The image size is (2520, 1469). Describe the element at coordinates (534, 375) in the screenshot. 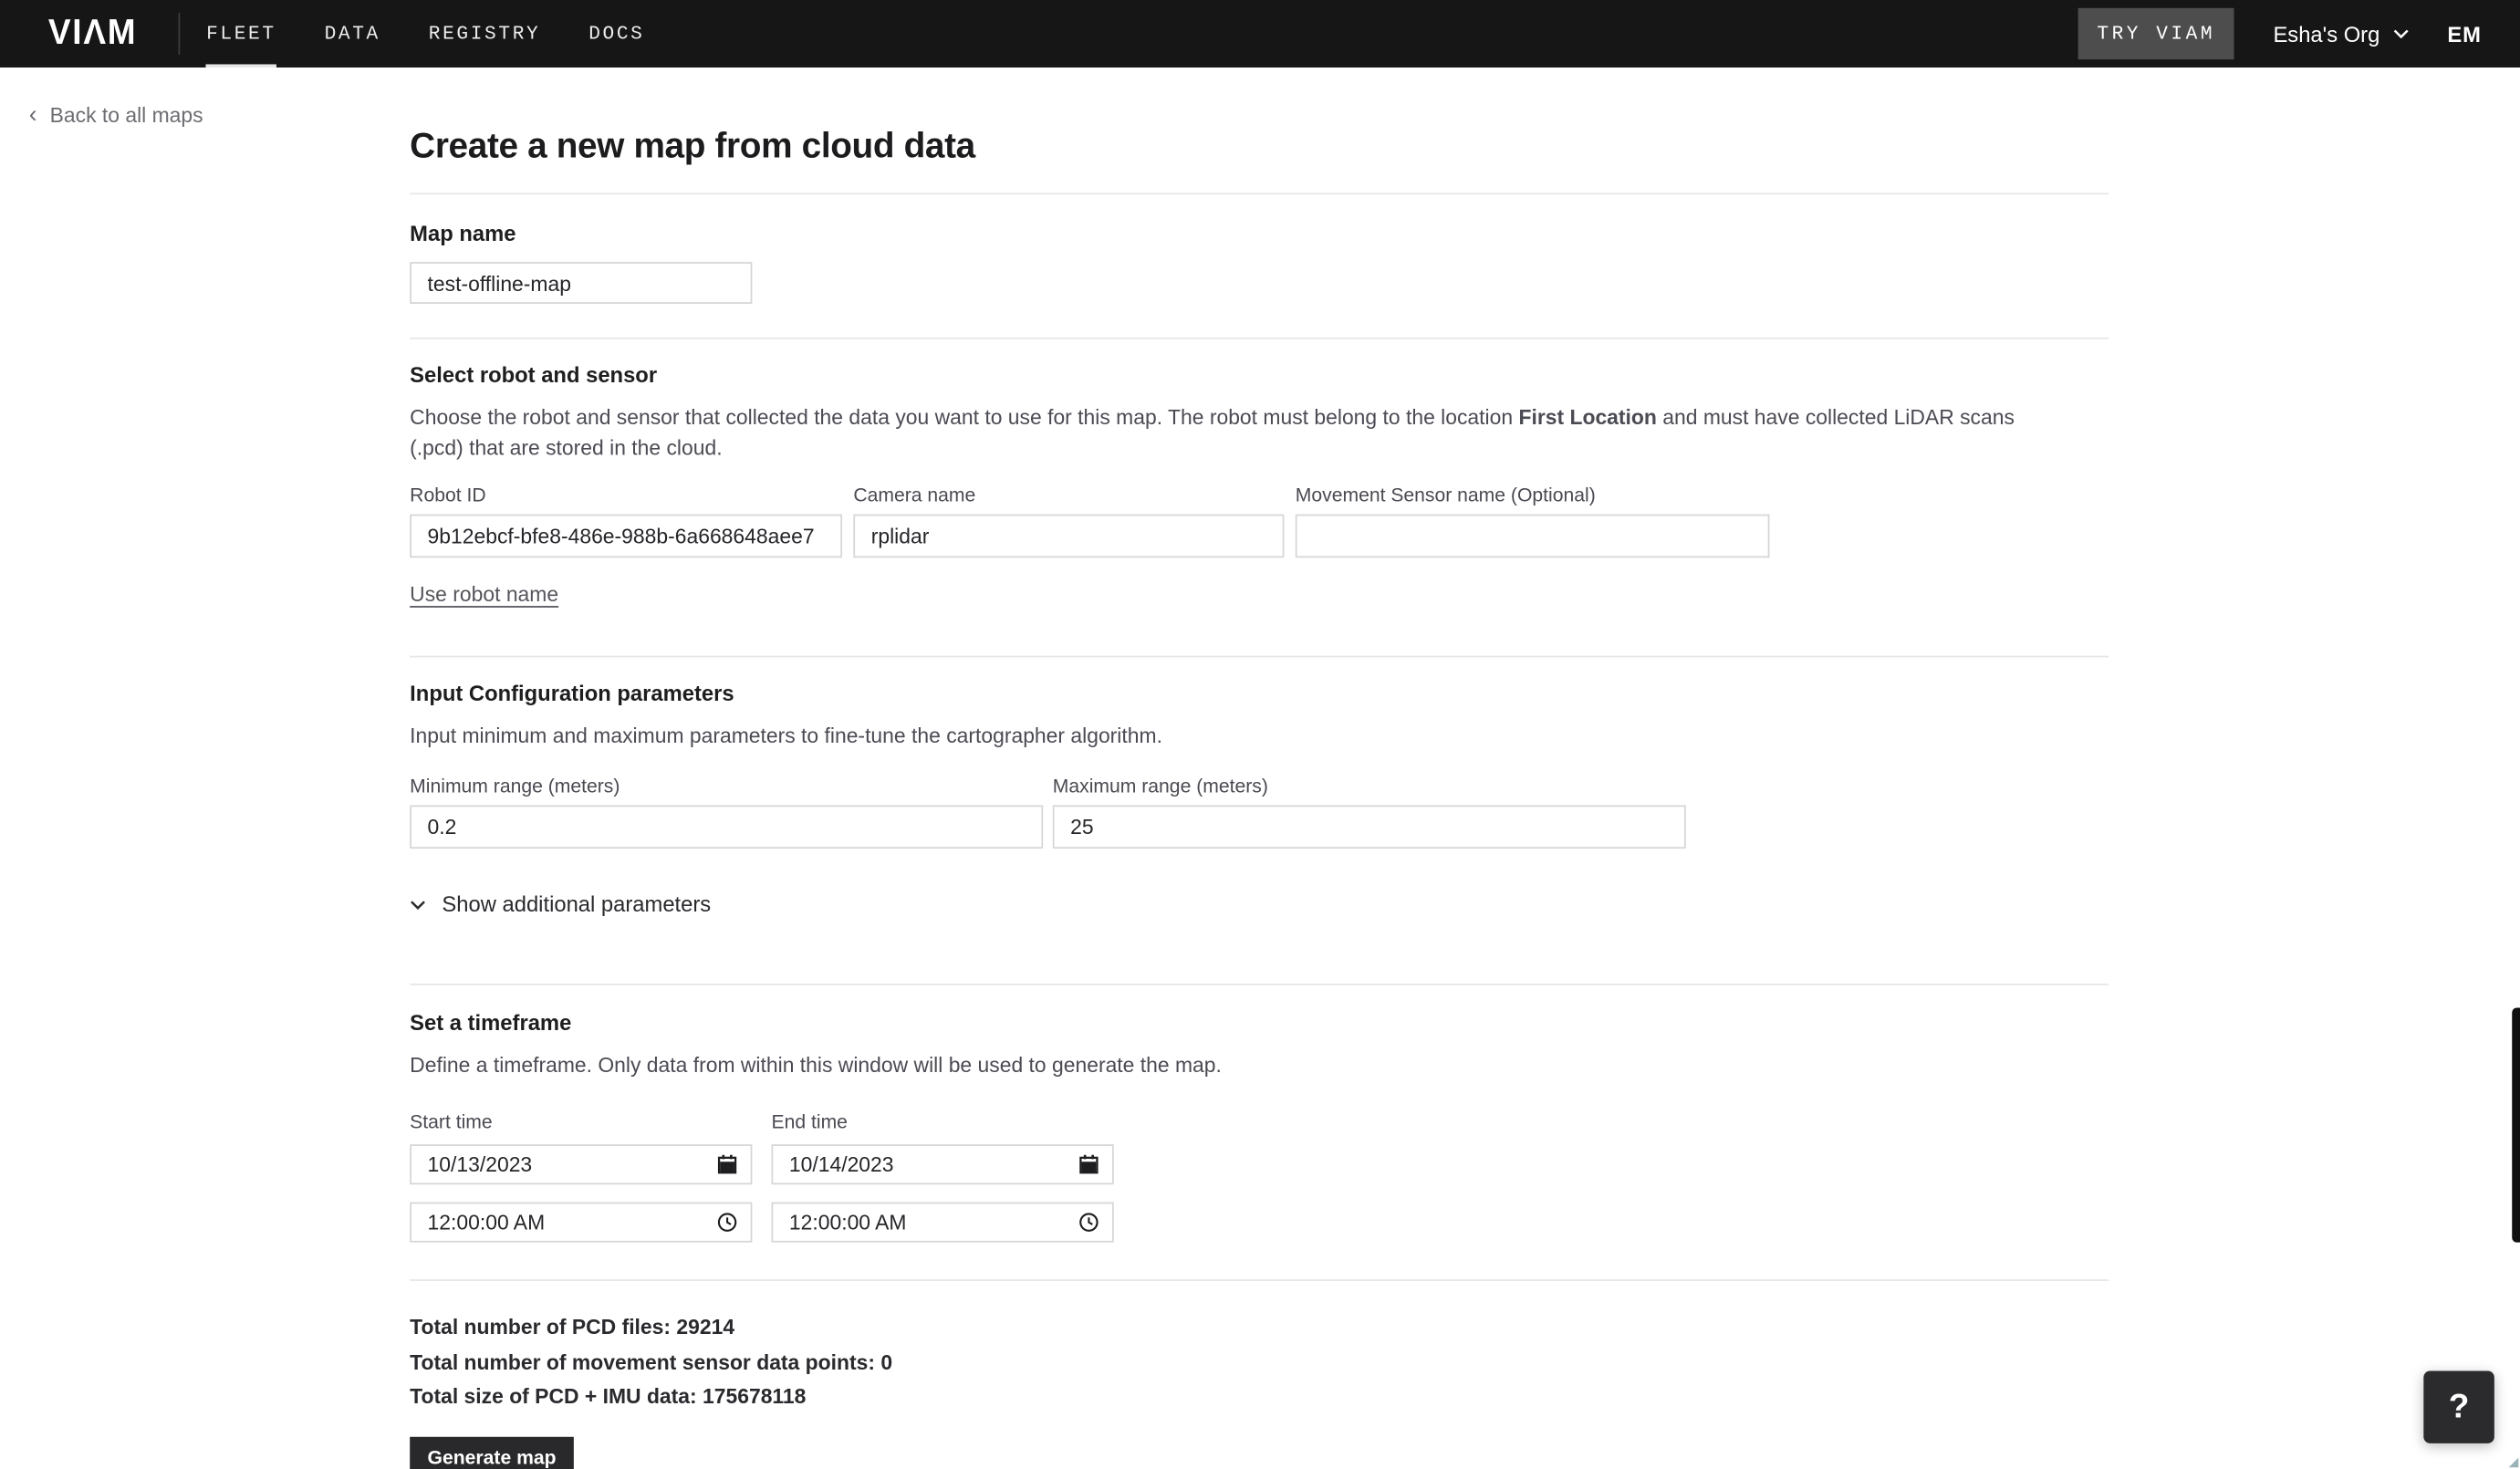

I see `robot-section-heading: Select robot and sensor` at that location.